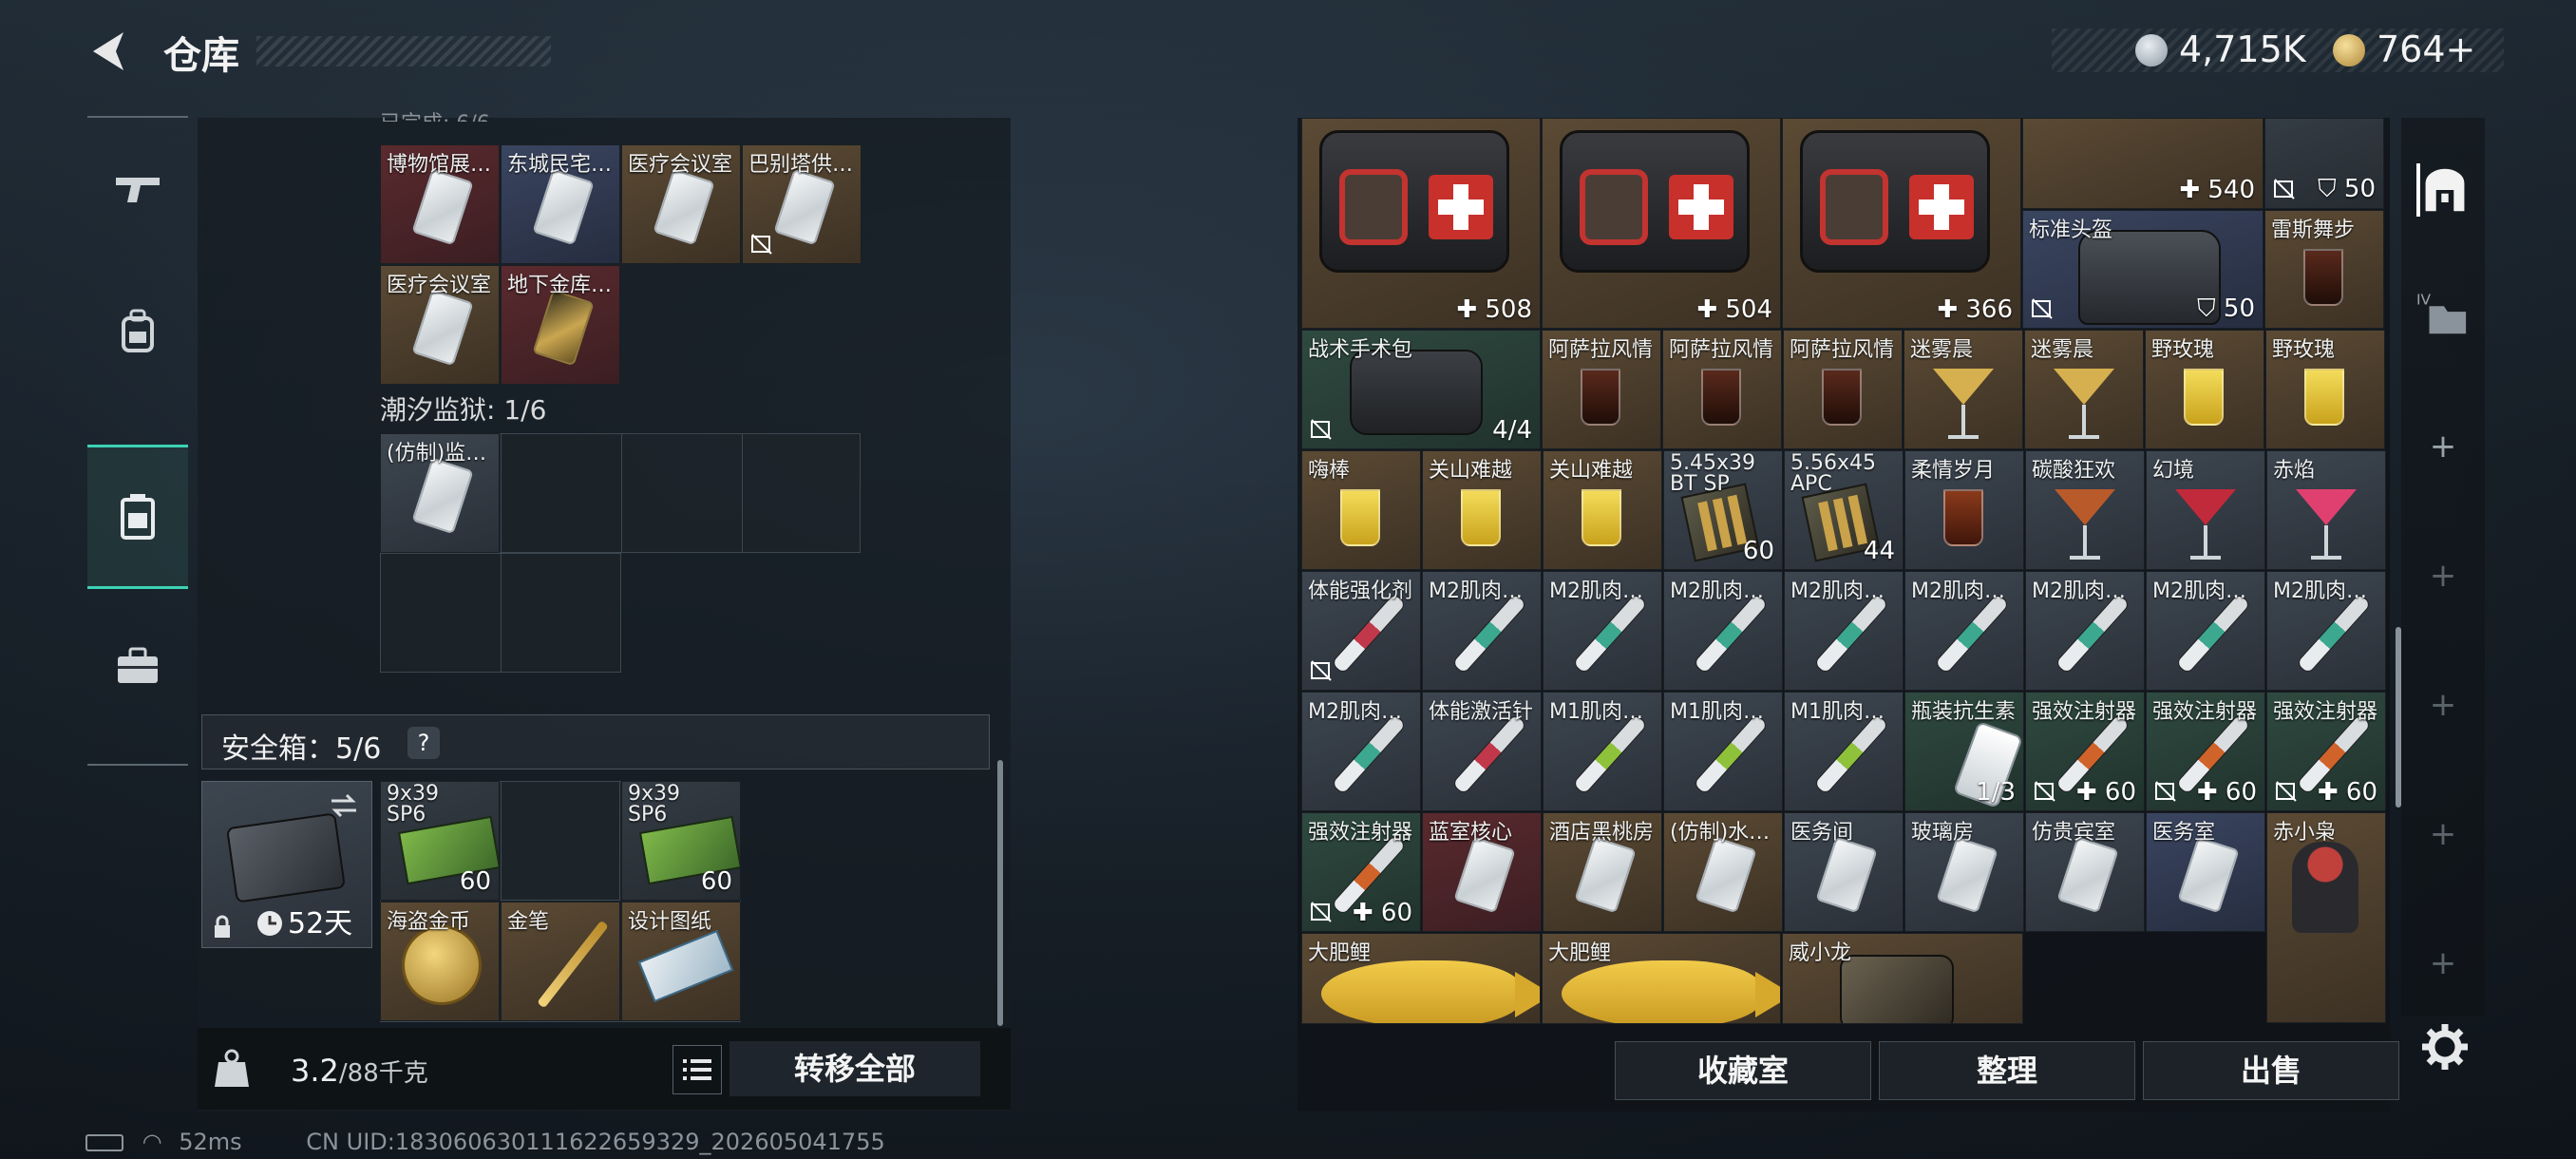  Describe the element at coordinates (2085, 510) in the screenshot. I see `item-card: 碳酸狂欢` at that location.